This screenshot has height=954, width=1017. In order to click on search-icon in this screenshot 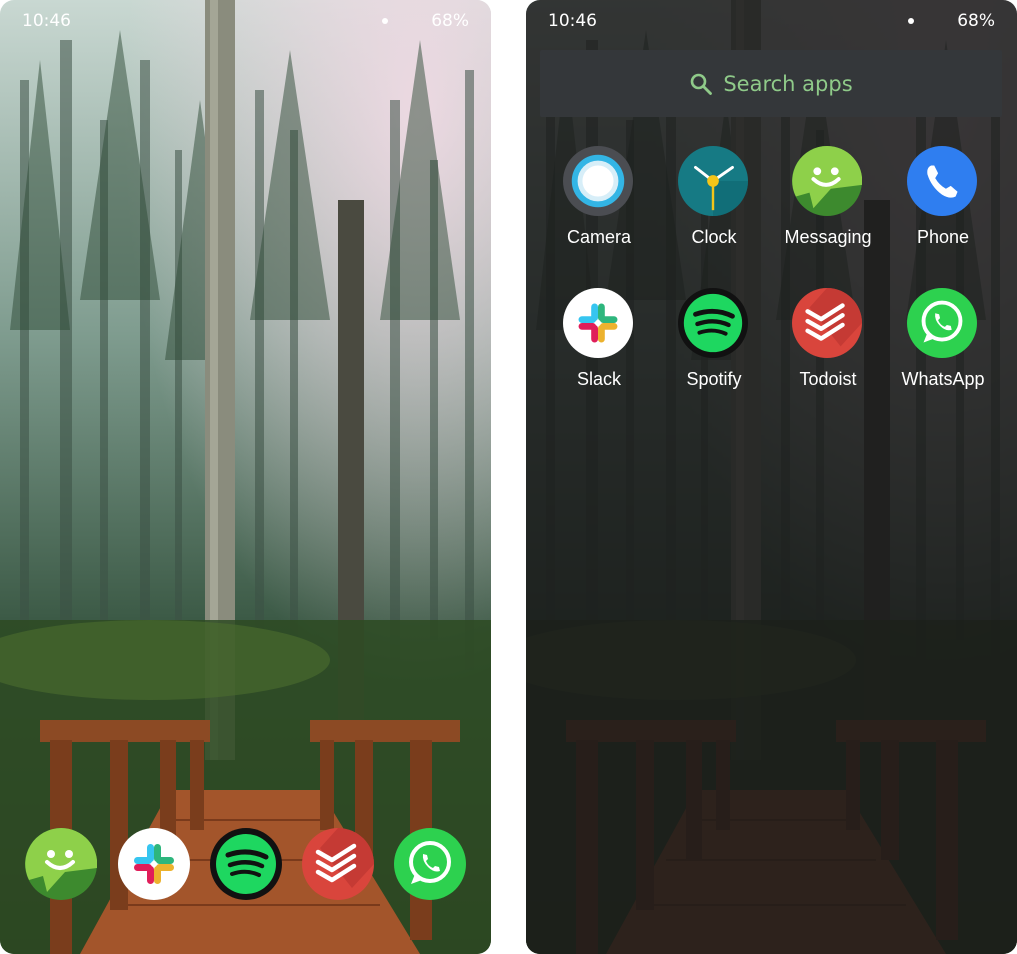, I will do `click(702, 84)`.